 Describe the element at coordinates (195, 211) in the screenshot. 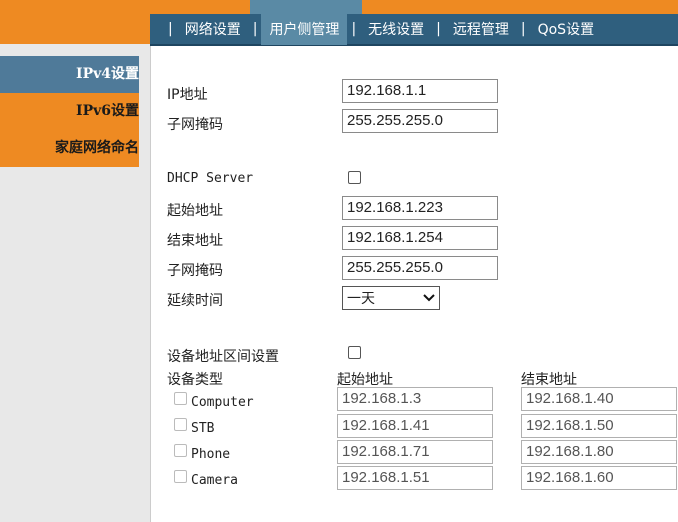

I see `dhcp-start-label: 起始地址` at that location.